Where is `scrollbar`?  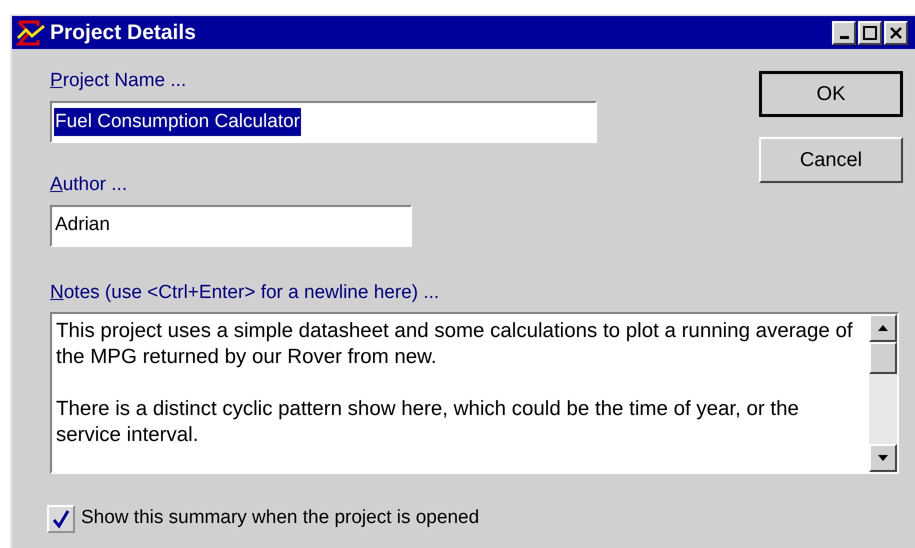
scrollbar is located at coordinates (883, 393).